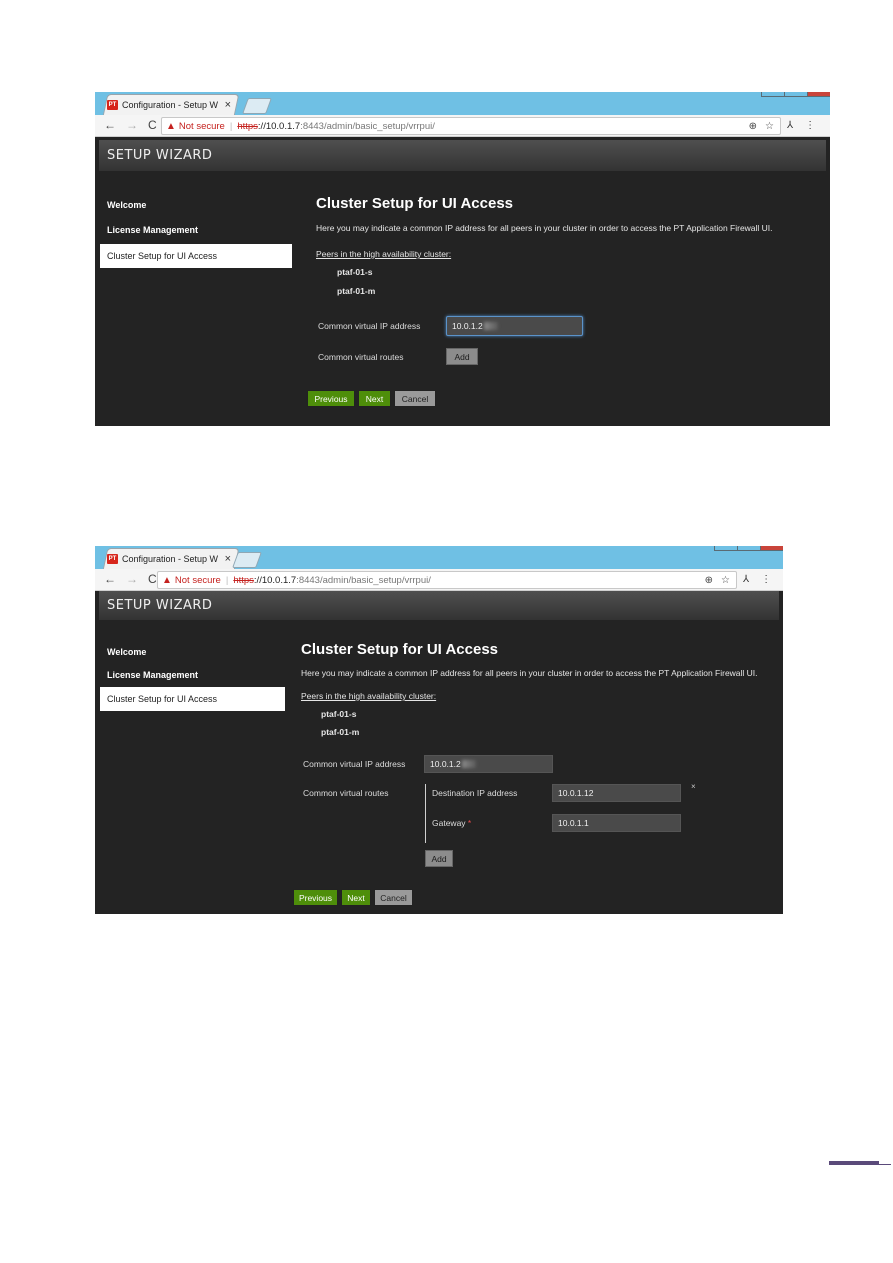 The width and height of the screenshot is (893, 1263). I want to click on page-footer-line, so click(885, 1164).